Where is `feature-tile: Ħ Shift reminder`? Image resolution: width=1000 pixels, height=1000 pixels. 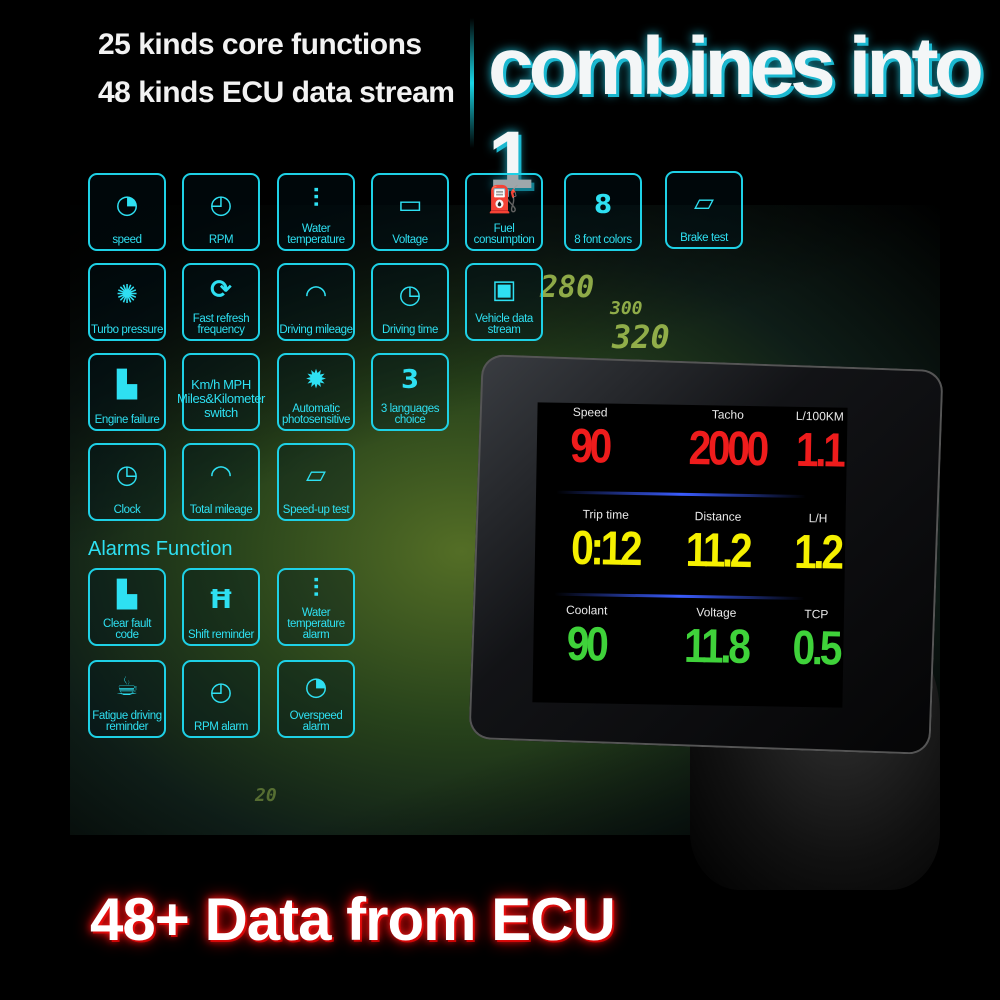
feature-tile: Ħ Shift reminder is located at coordinates (221, 607).